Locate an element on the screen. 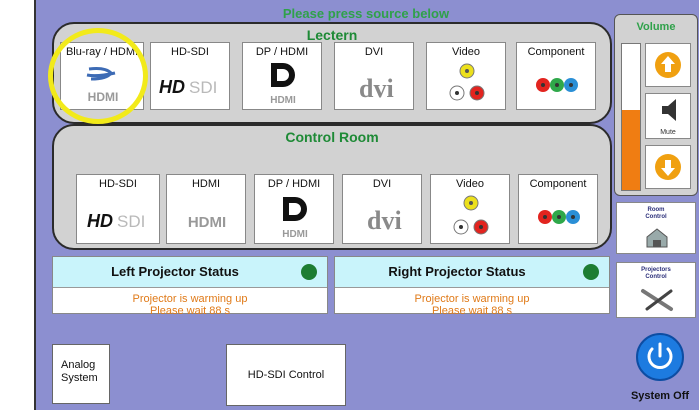 The image size is (699, 410). lectern-source-dp-hdmi: DP / HDMI HDMI is located at coordinates (282, 76).